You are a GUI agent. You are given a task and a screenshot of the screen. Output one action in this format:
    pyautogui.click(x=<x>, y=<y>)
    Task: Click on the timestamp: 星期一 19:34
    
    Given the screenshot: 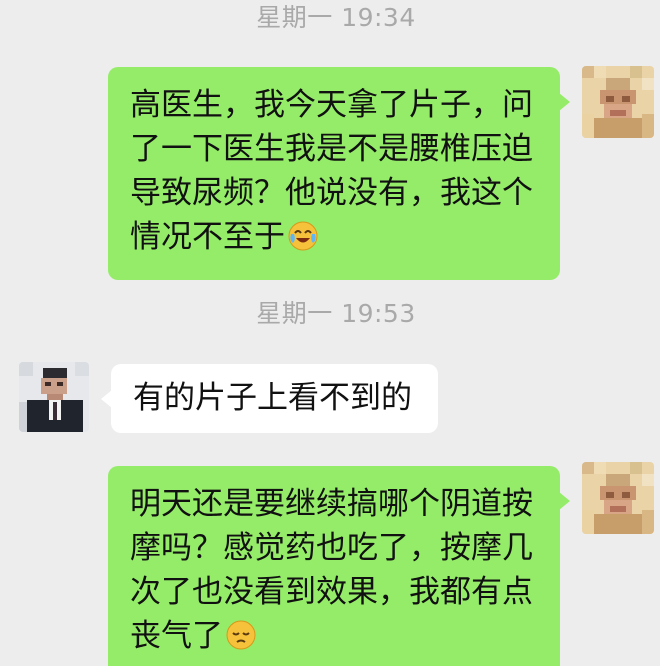 What is the action you would take?
    pyautogui.click(x=336, y=17)
    